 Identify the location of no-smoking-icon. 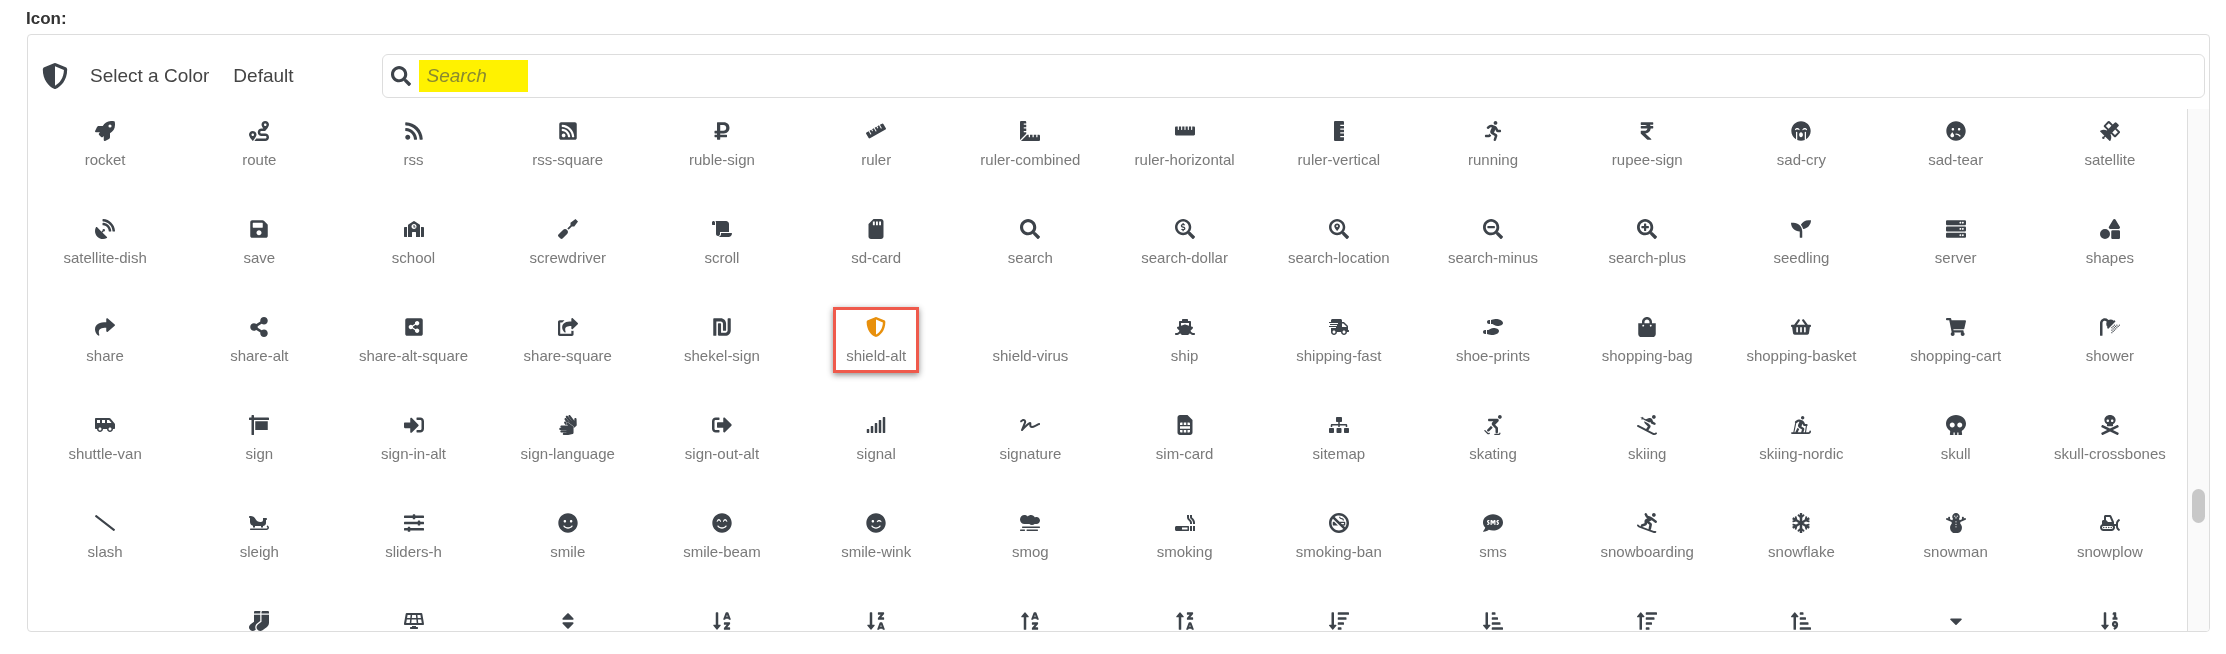
(1338, 523).